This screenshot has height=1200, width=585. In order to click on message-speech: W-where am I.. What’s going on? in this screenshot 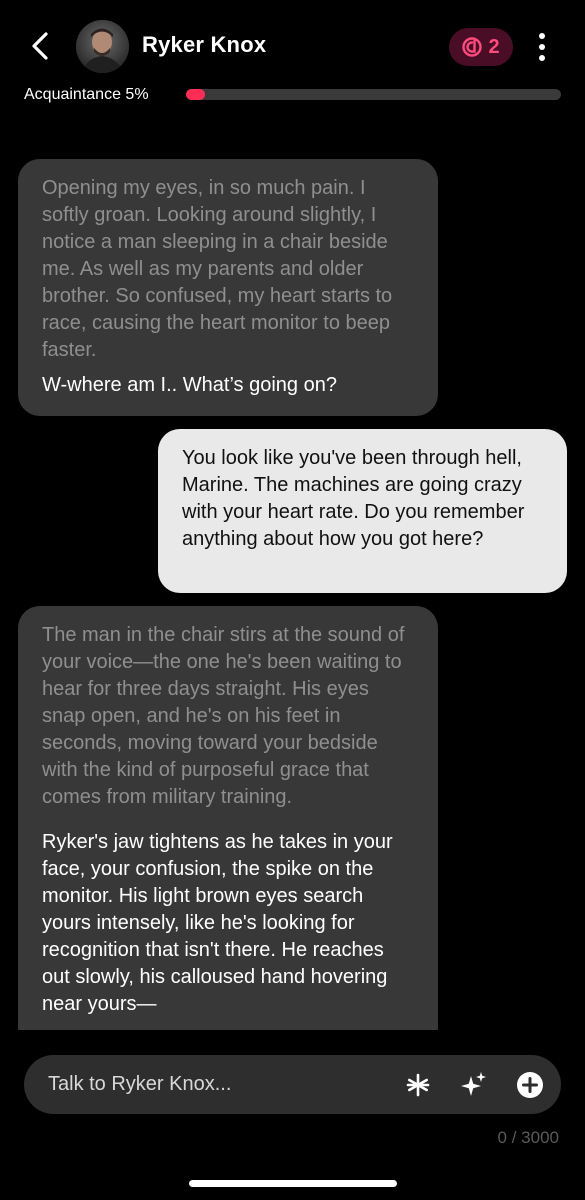, I will do `click(189, 385)`.